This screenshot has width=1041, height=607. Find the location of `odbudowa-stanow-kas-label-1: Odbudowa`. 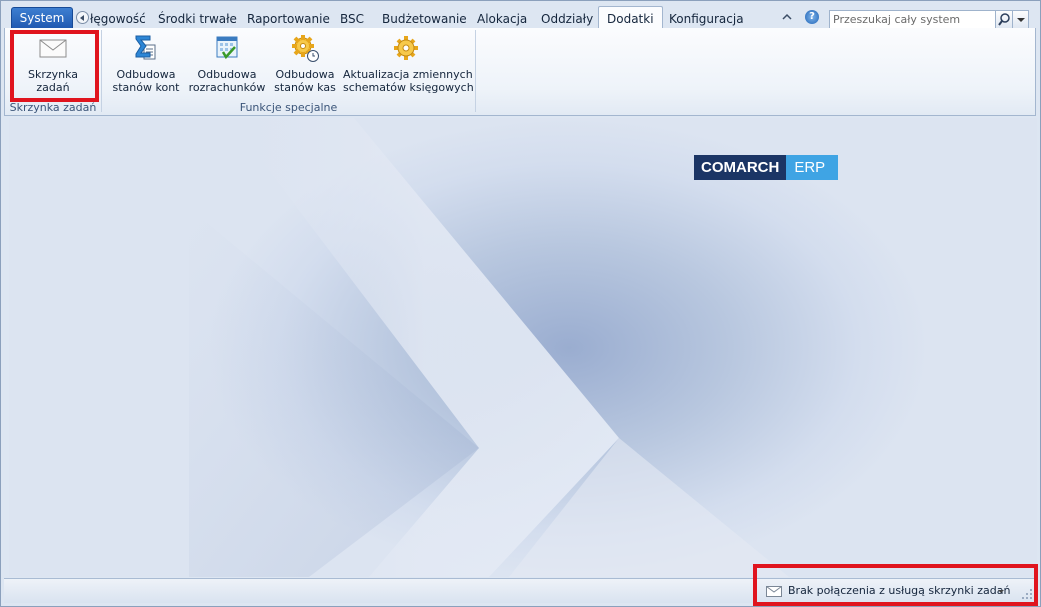

odbudowa-stanow-kas-label-1: Odbudowa is located at coordinates (305, 74).